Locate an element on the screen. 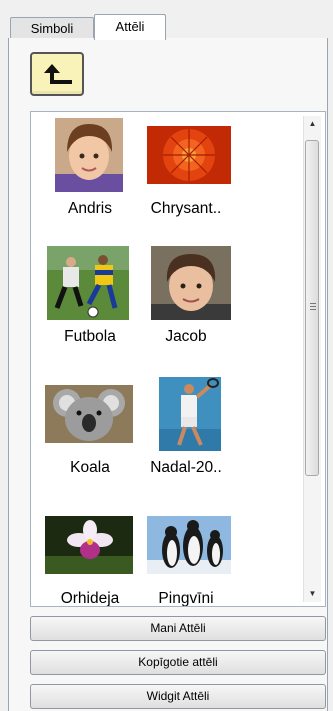 The height and width of the screenshot is (711, 333). image-item-koala: Koala is located at coordinates (90, 437).